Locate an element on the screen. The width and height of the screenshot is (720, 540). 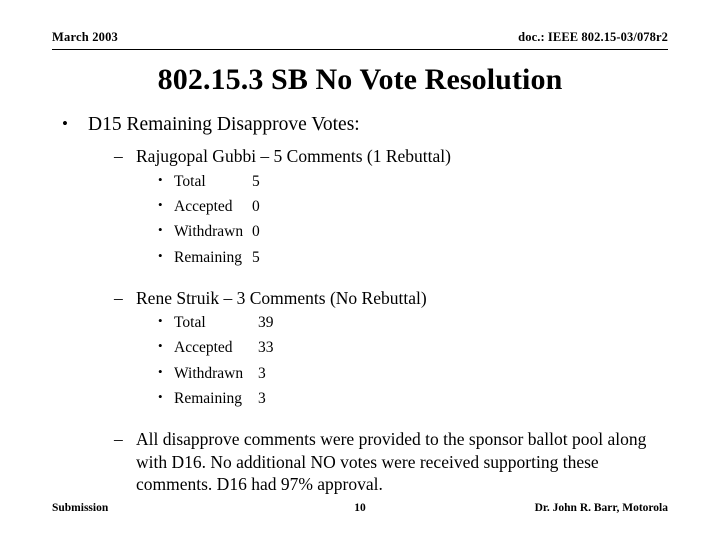
list-item: • Total 5 is located at coordinates (362, 181).